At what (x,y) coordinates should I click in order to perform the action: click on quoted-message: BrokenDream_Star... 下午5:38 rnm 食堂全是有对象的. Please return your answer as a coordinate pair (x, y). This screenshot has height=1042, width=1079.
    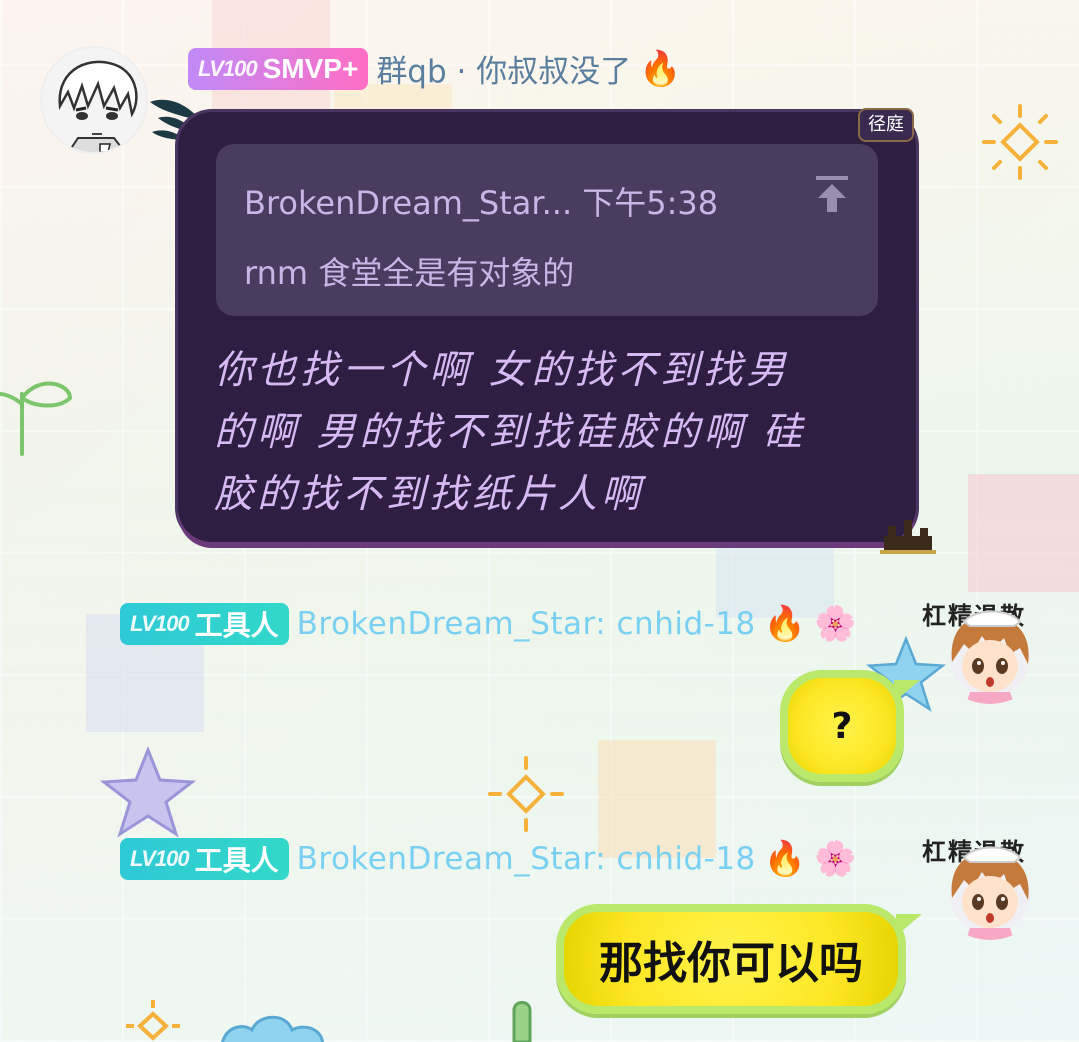
    Looking at the image, I should click on (547, 230).